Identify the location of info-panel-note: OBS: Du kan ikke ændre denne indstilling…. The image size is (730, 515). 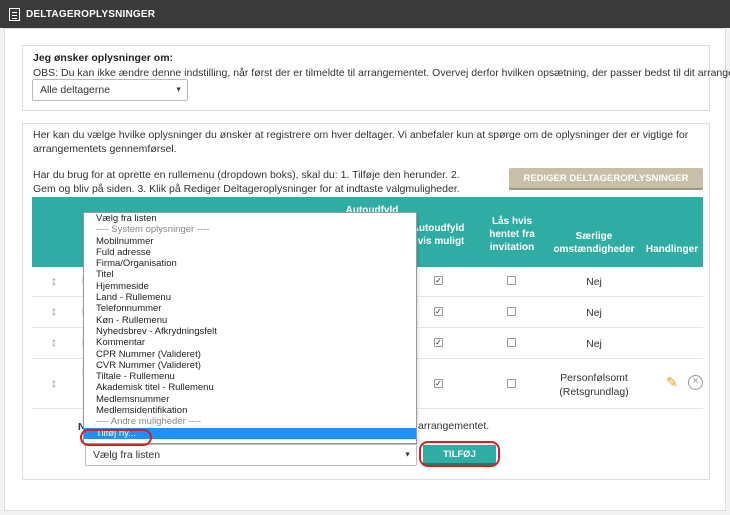
(381, 73).